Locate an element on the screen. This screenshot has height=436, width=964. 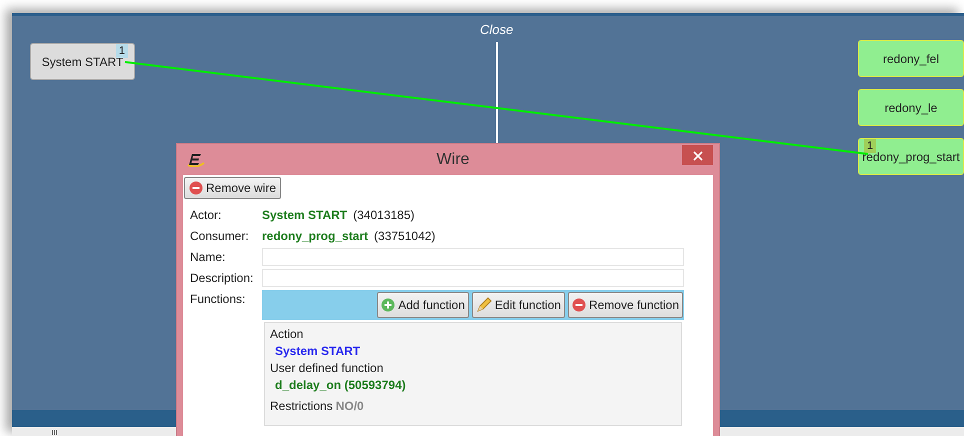
action-value: System START is located at coordinates (318, 351).